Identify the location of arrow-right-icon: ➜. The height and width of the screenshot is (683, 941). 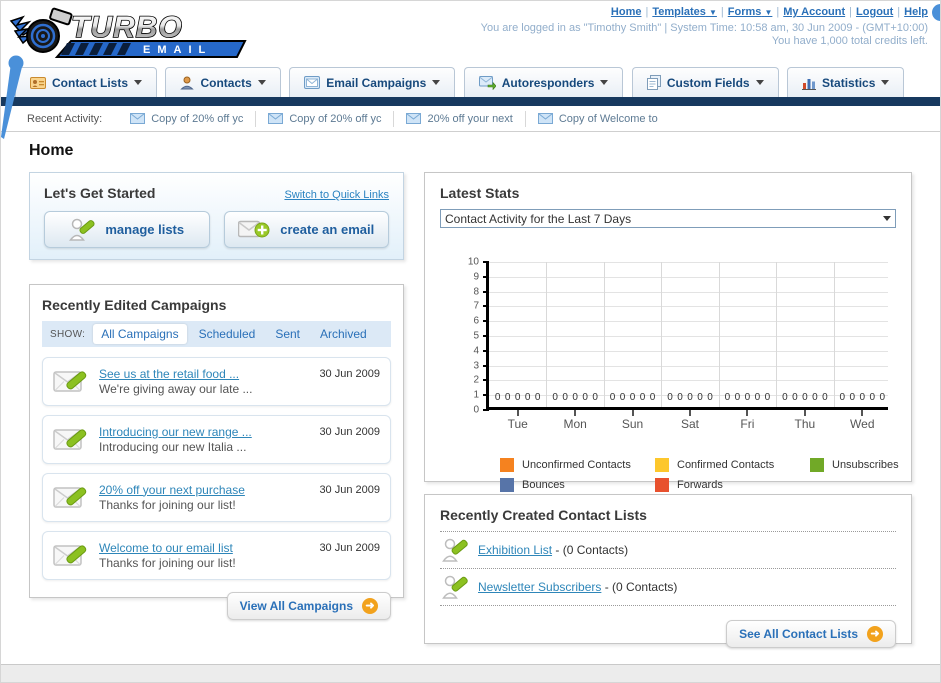
(370, 606).